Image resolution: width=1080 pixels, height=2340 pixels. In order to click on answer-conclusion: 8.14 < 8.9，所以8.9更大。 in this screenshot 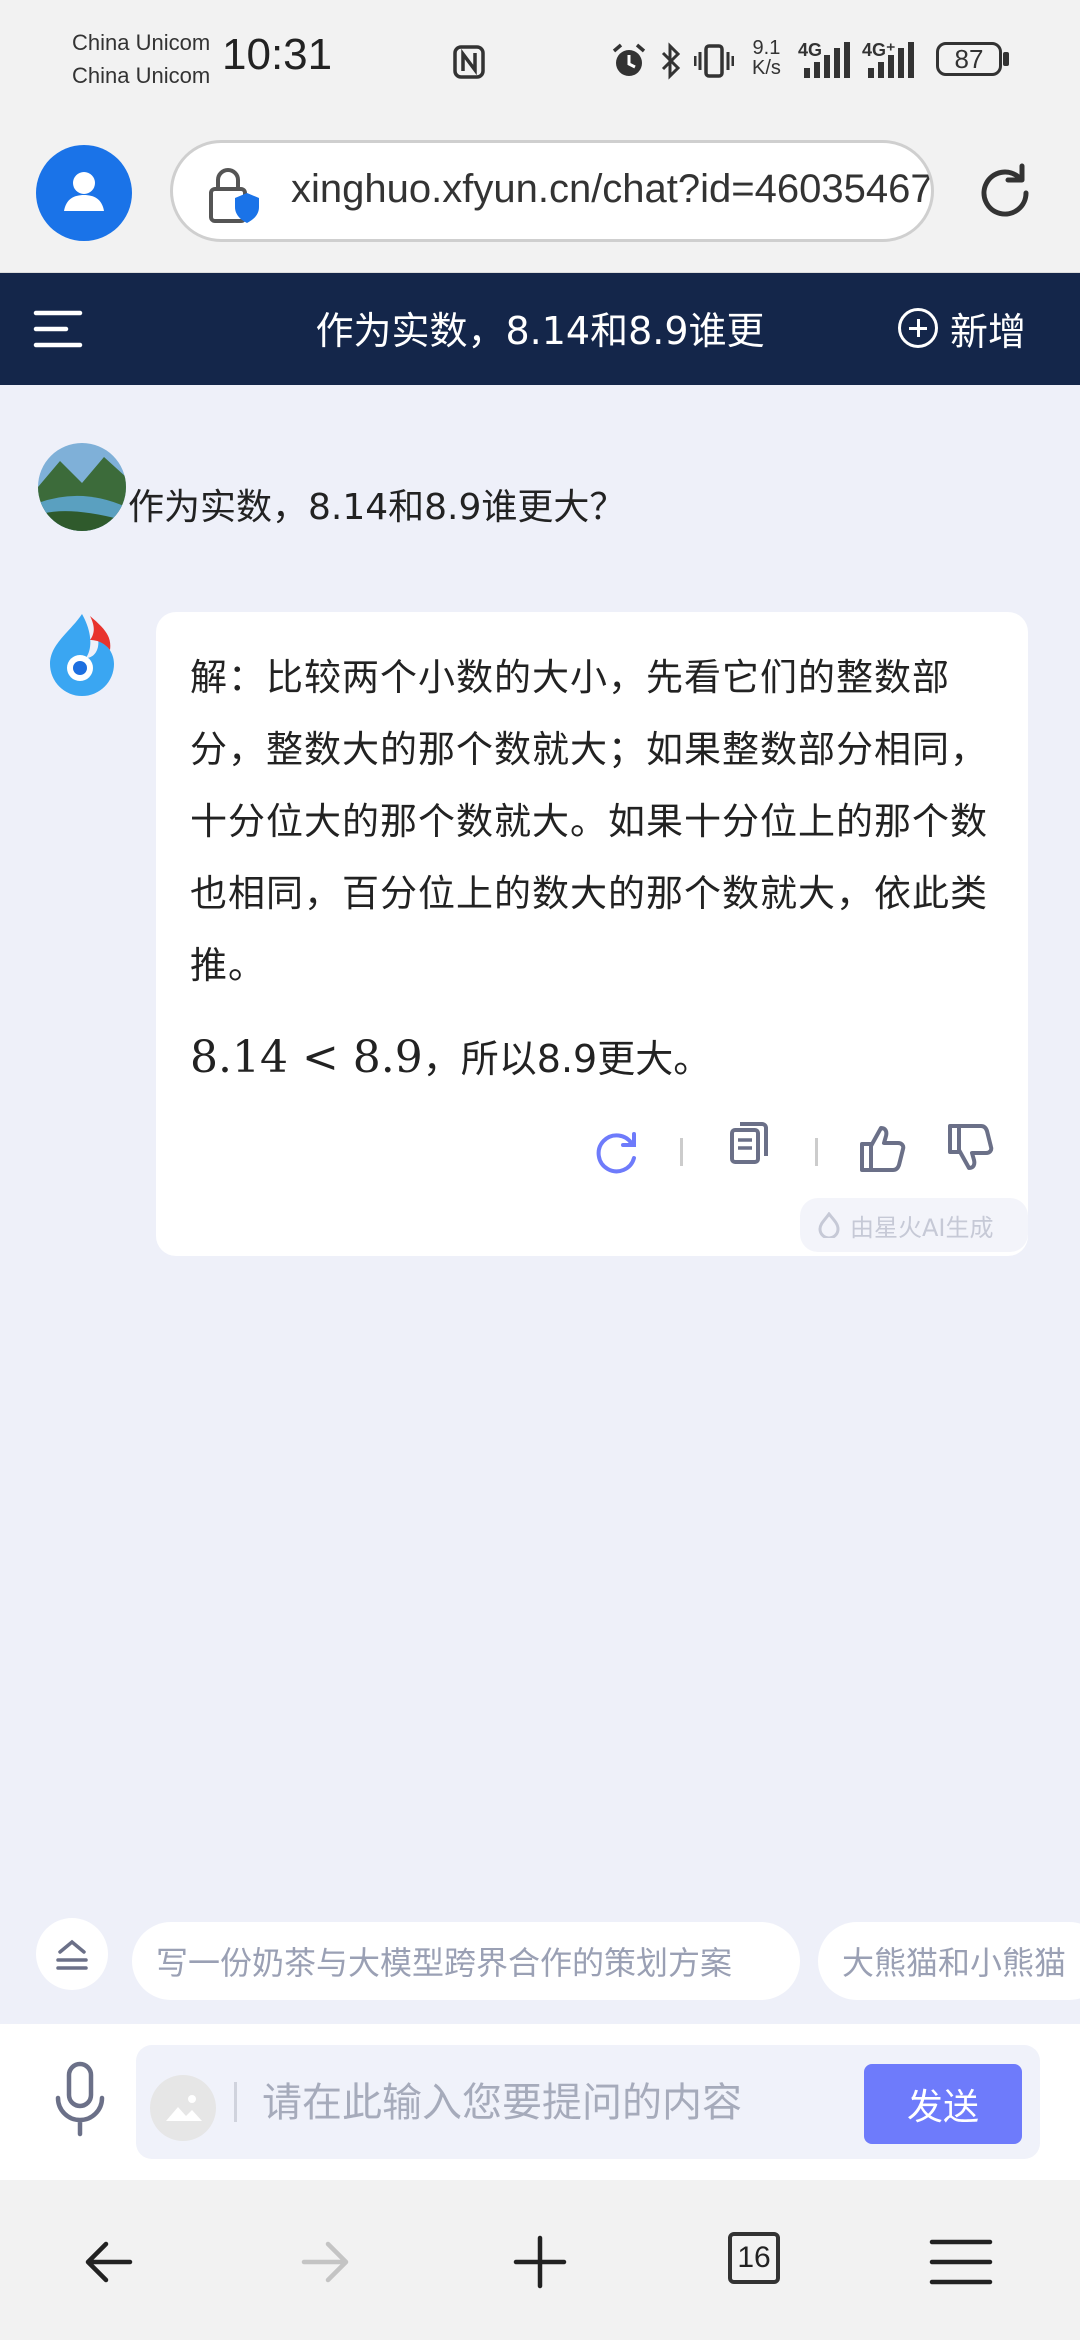, I will do `click(450, 1055)`.